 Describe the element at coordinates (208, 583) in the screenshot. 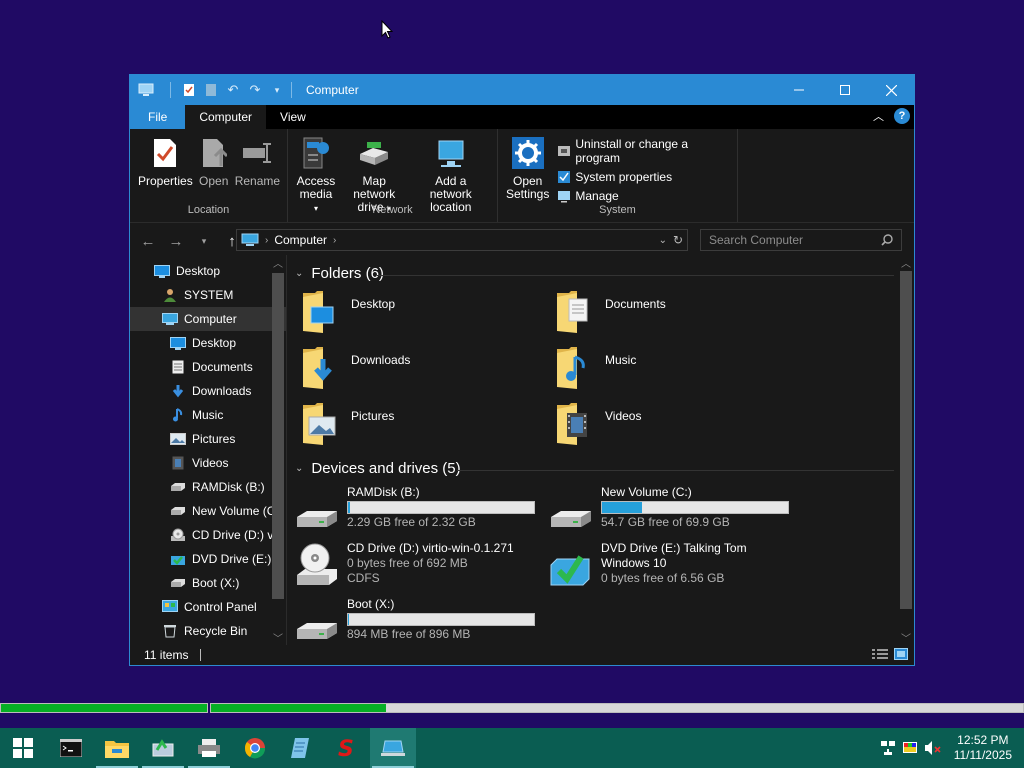

I see `sidebar-item-boot-x: Boot (X:)` at that location.